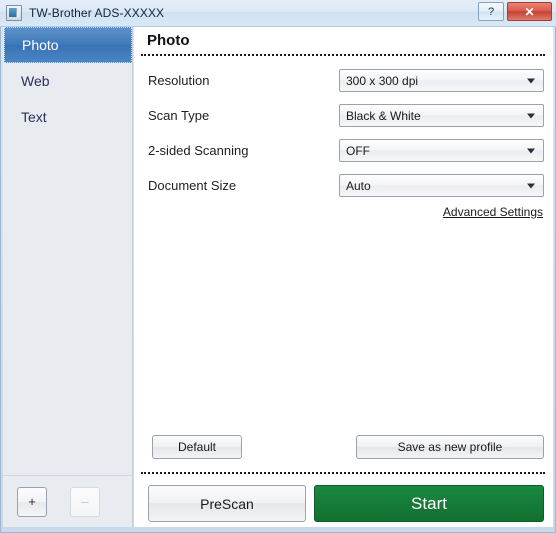  I want to click on profile-list-footer: + –, so click(68, 501).